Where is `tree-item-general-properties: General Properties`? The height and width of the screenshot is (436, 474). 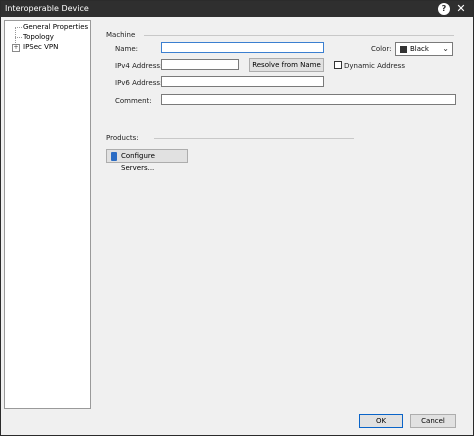 tree-item-general-properties: General Properties is located at coordinates (55, 27).